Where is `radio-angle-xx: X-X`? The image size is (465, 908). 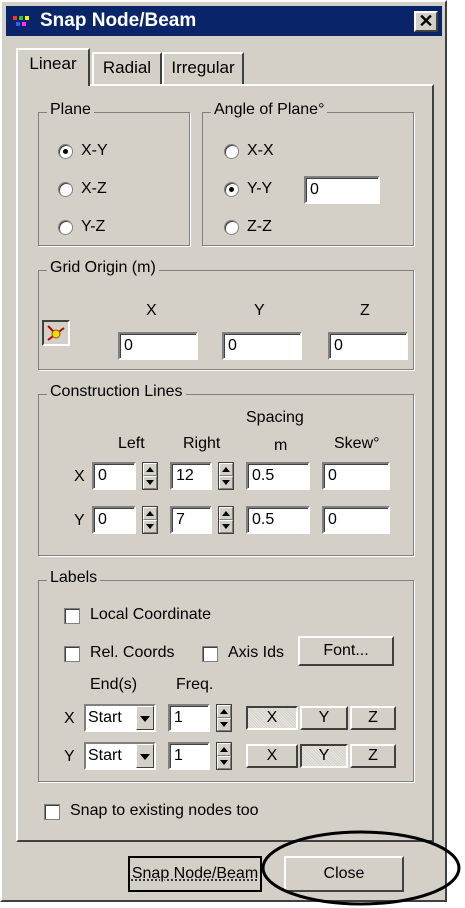
radio-angle-xx: X-X is located at coordinates (249, 151).